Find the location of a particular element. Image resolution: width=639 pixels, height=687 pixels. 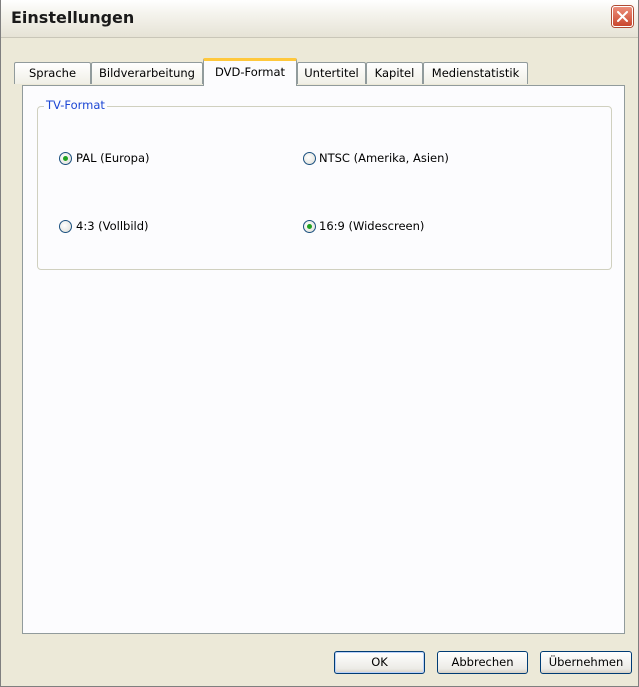

tab-sprache: Sprache is located at coordinates (52, 73).